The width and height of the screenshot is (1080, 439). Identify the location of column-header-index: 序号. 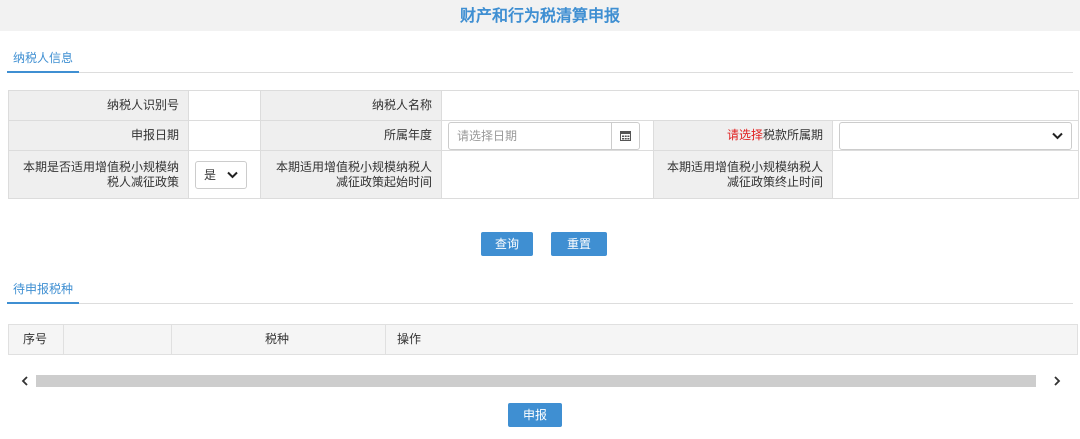
(35, 339).